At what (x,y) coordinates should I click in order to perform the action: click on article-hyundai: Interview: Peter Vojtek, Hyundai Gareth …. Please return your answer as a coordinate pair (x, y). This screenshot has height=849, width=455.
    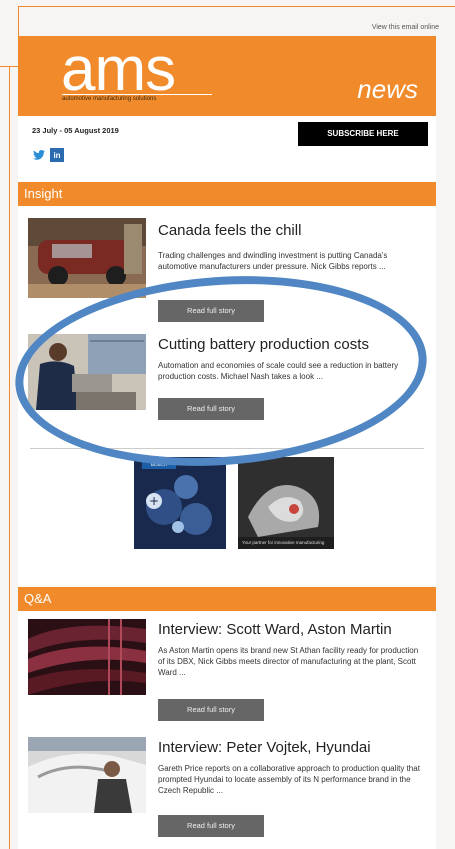
    Looking at the image, I should click on (227, 793).